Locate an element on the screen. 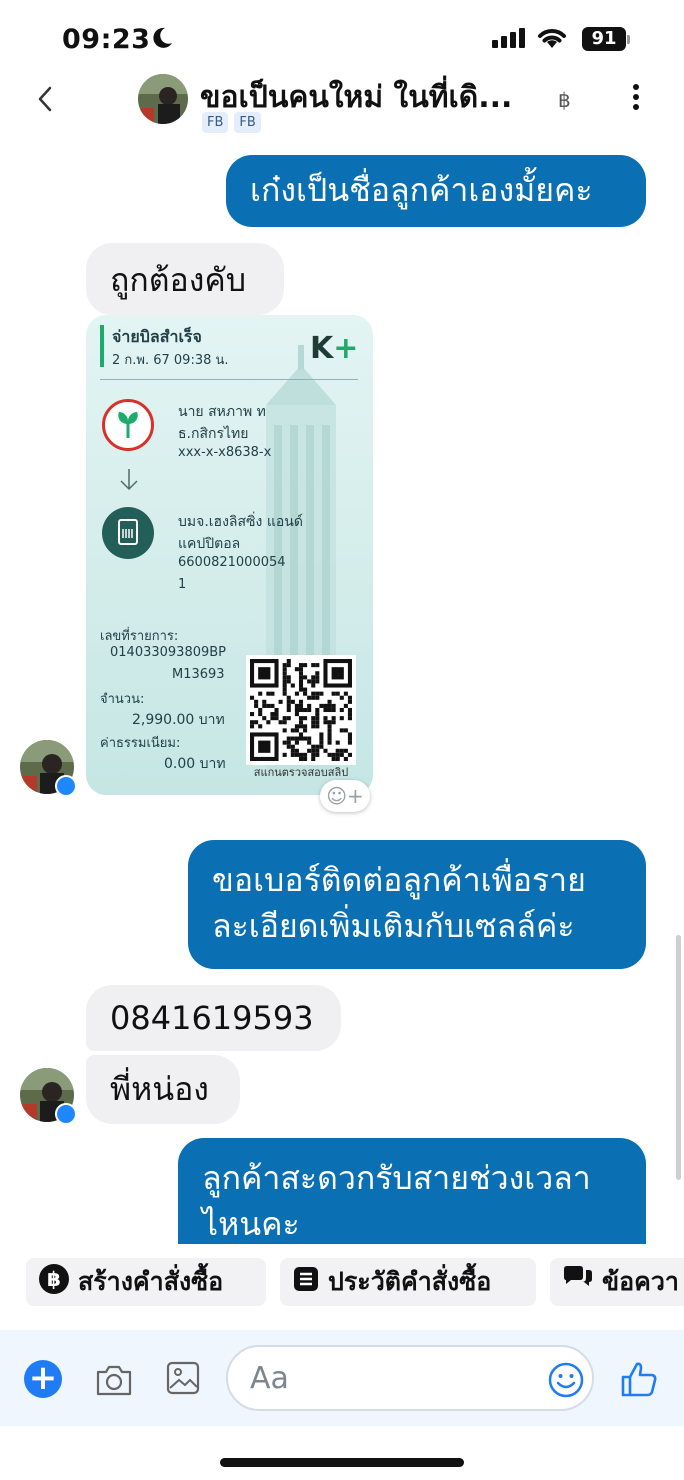  message-clip: ลูกค้าสะดวกรับสายช่วงเวลา ไหนคะ is located at coordinates (342, 1191).